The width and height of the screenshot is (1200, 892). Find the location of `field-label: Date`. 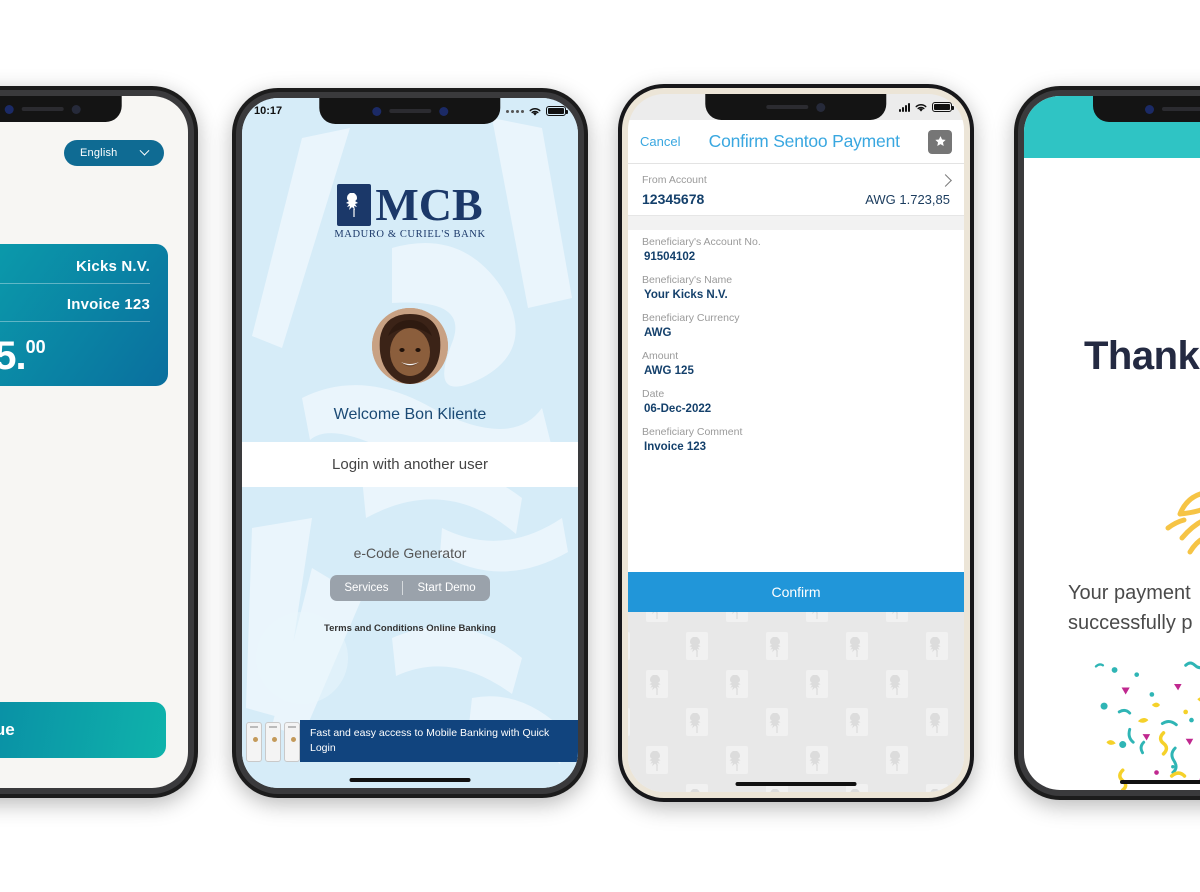

field-label: Date is located at coordinates (653, 394).